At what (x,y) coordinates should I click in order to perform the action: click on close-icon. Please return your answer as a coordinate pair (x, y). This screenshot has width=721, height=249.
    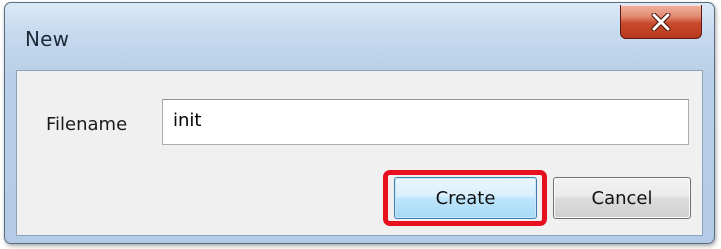
    Looking at the image, I should click on (661, 21).